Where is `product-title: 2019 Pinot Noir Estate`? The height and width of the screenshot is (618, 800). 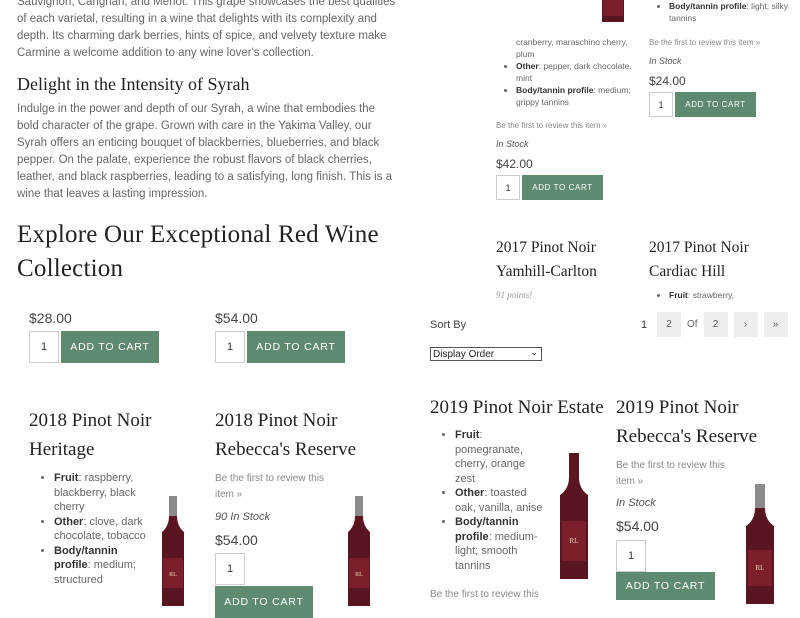
product-title: 2019 Pinot Noir Estate is located at coordinates (517, 408).